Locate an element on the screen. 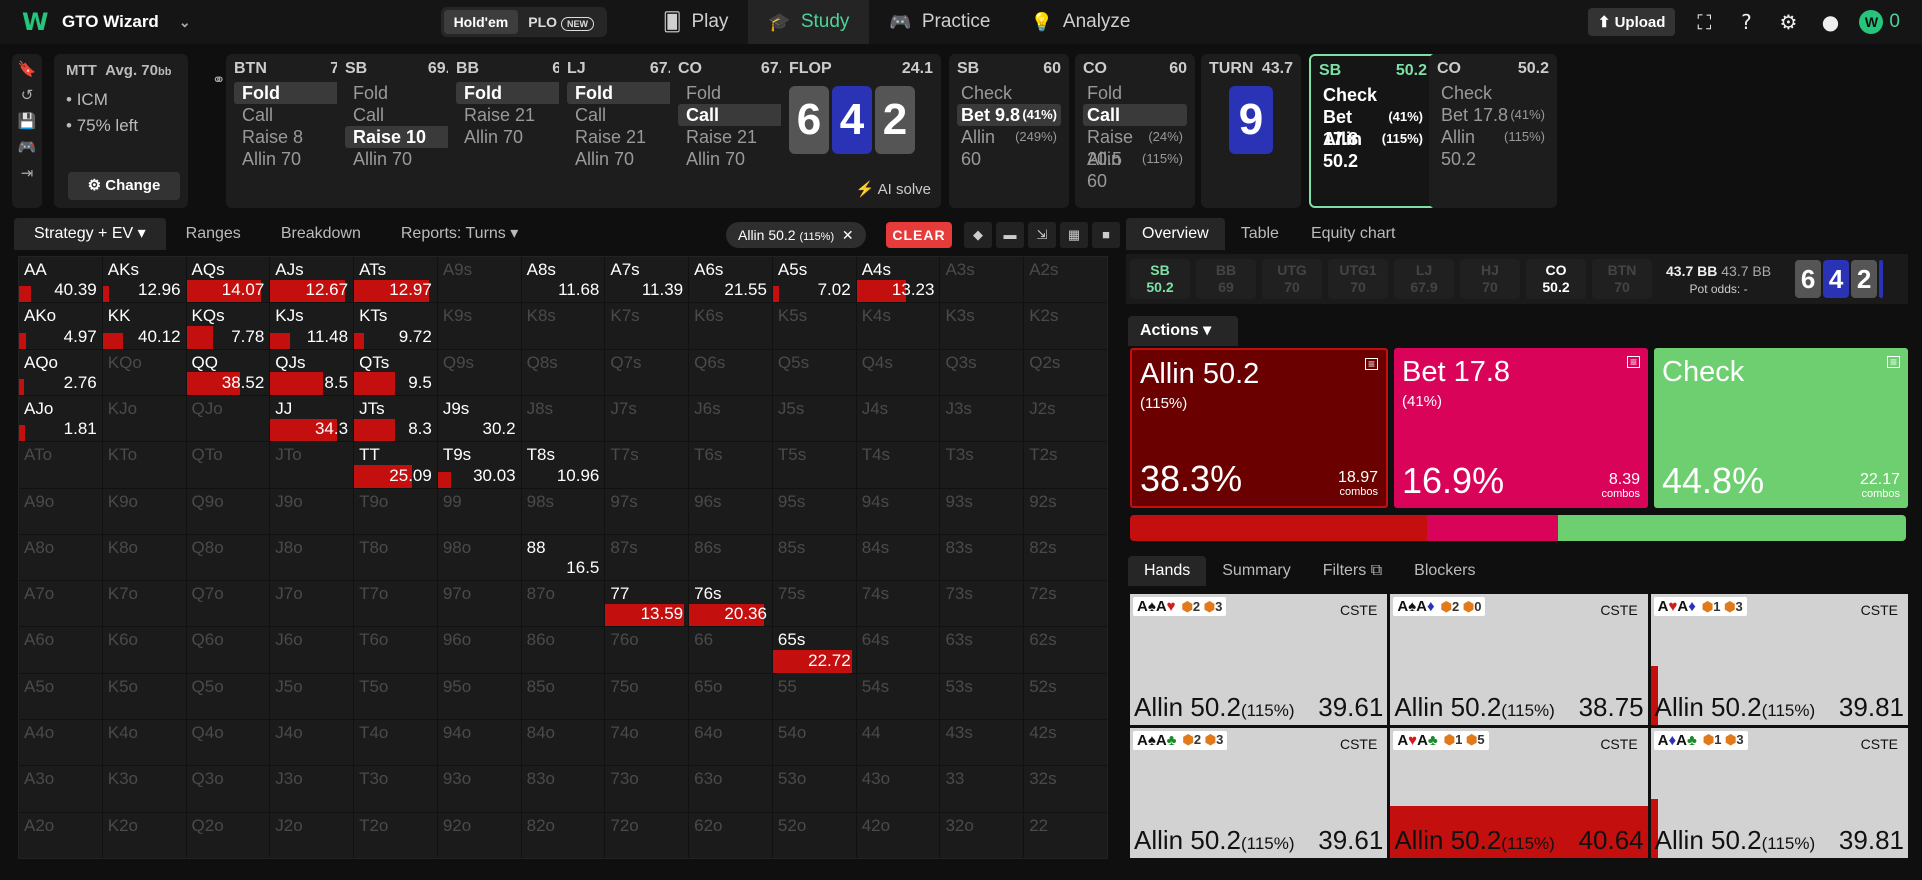  chevron-down-icon: ⌄ is located at coordinates (185, 22).